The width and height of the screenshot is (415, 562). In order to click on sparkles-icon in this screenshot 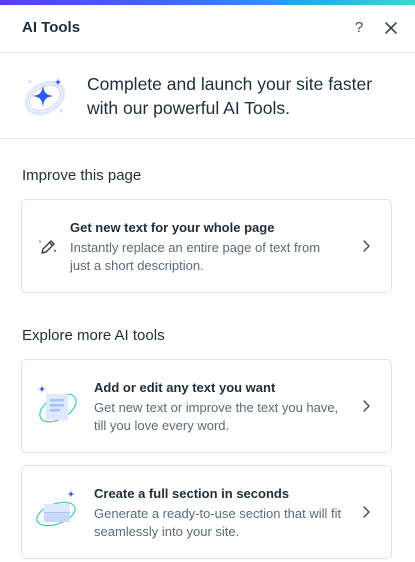, I will do `click(45, 97)`.